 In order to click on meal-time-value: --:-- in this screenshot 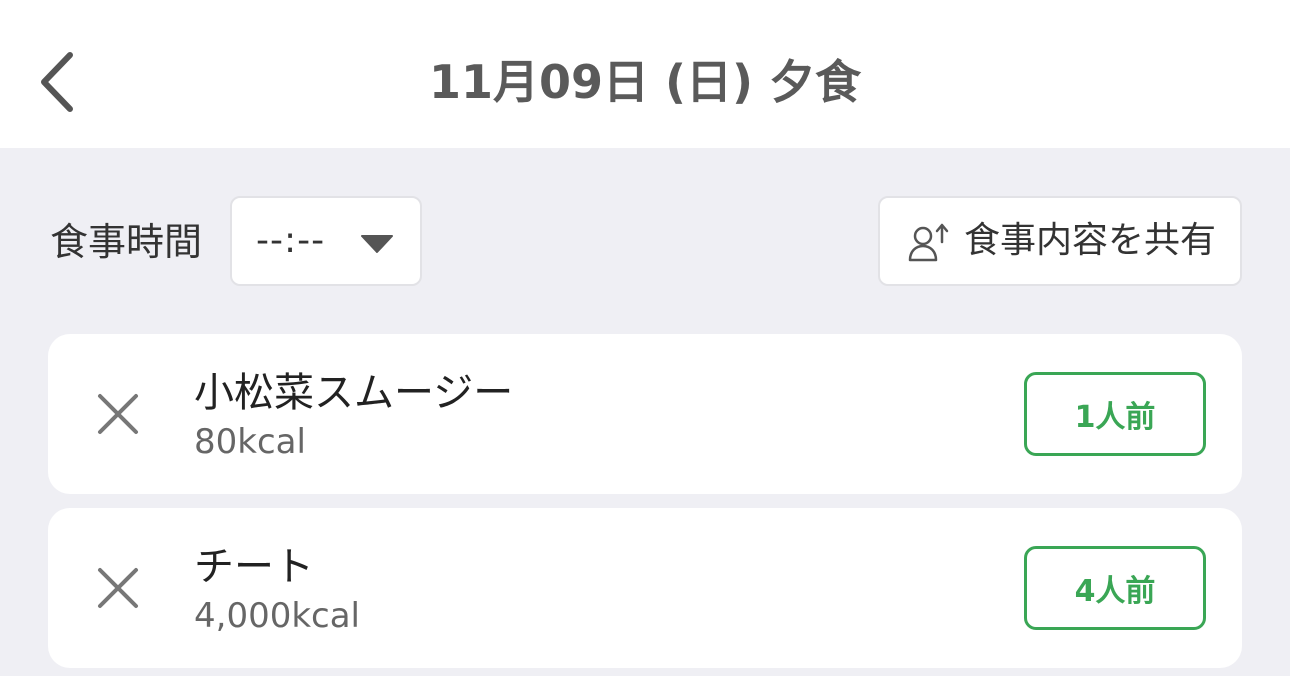, I will do `click(291, 240)`.